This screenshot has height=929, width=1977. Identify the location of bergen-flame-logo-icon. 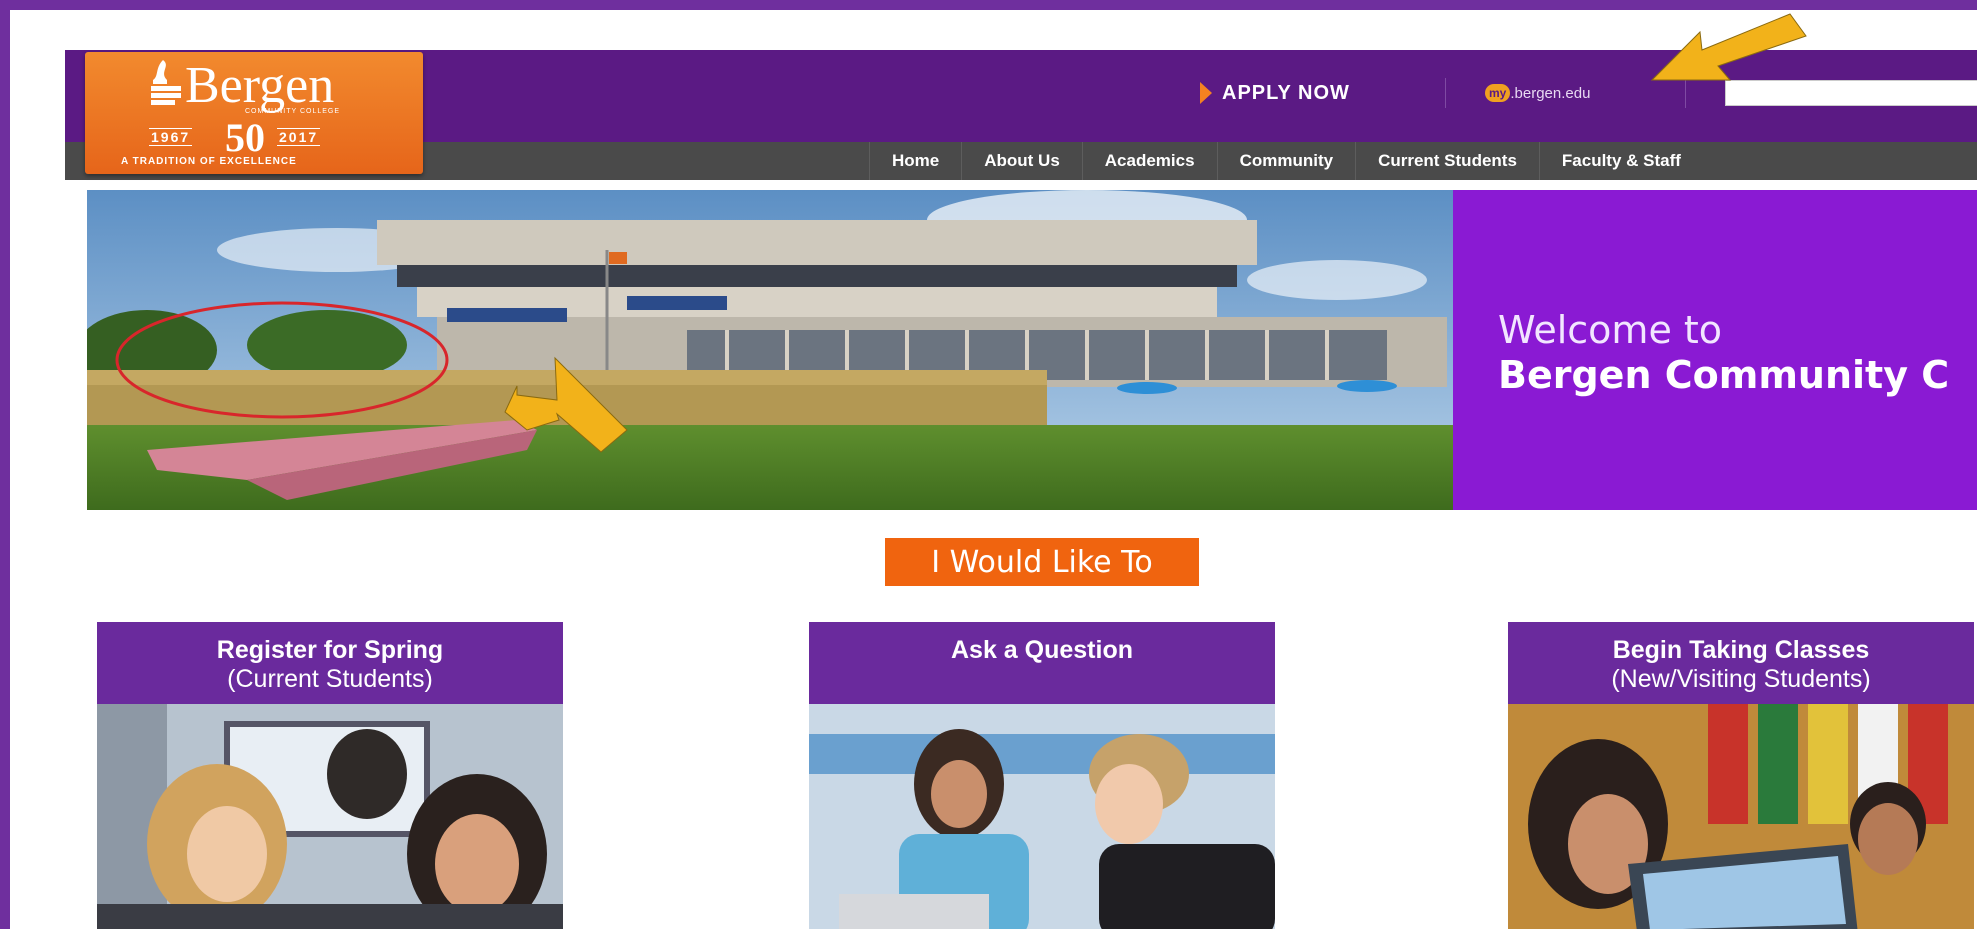
(166, 82).